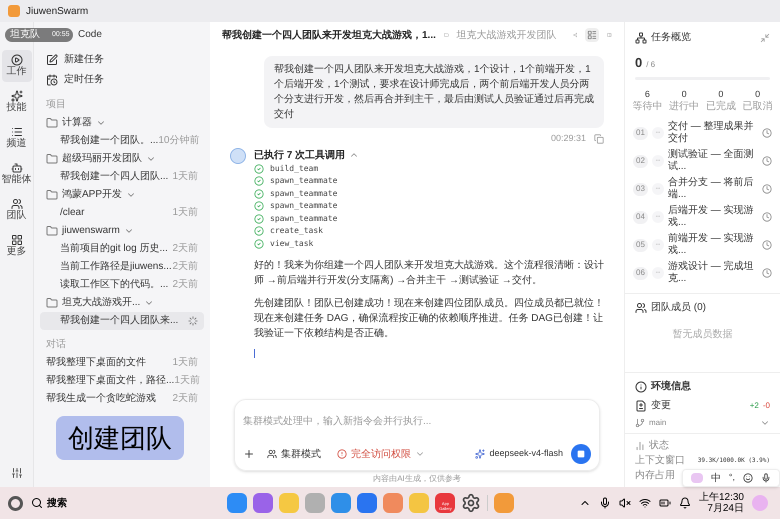 The width and height of the screenshot is (780, 519). Describe the element at coordinates (57, 11) in the screenshot. I see `window-title: JiuwenSwarm` at that location.